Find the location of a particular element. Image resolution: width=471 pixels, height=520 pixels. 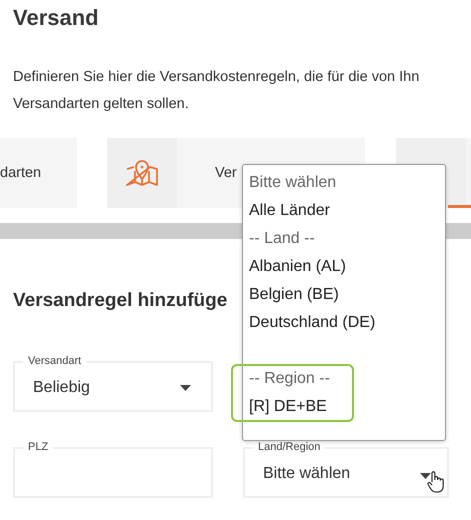

dropdown-option: -- Land -- is located at coordinates (344, 239).